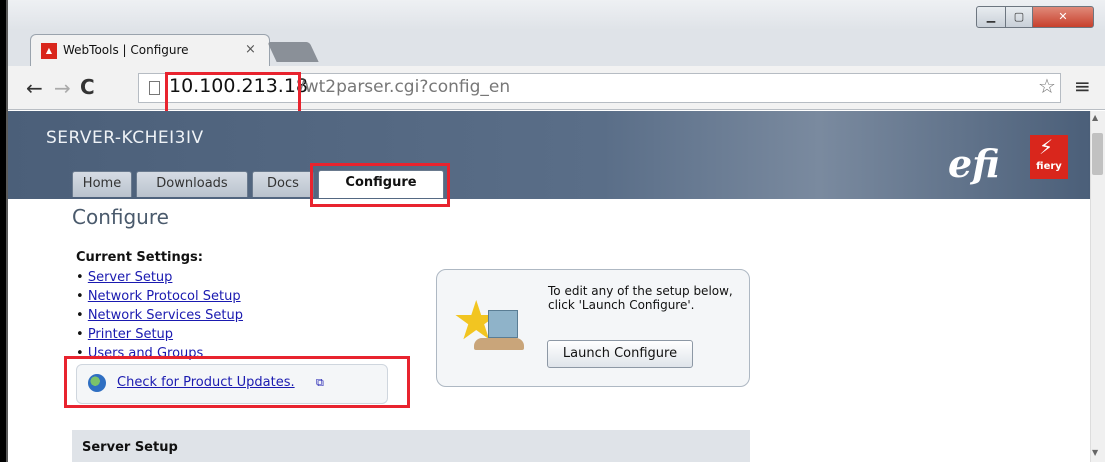 The image size is (1105, 462). I want to click on bookmark-star-icon: ☆, so click(1047, 86).